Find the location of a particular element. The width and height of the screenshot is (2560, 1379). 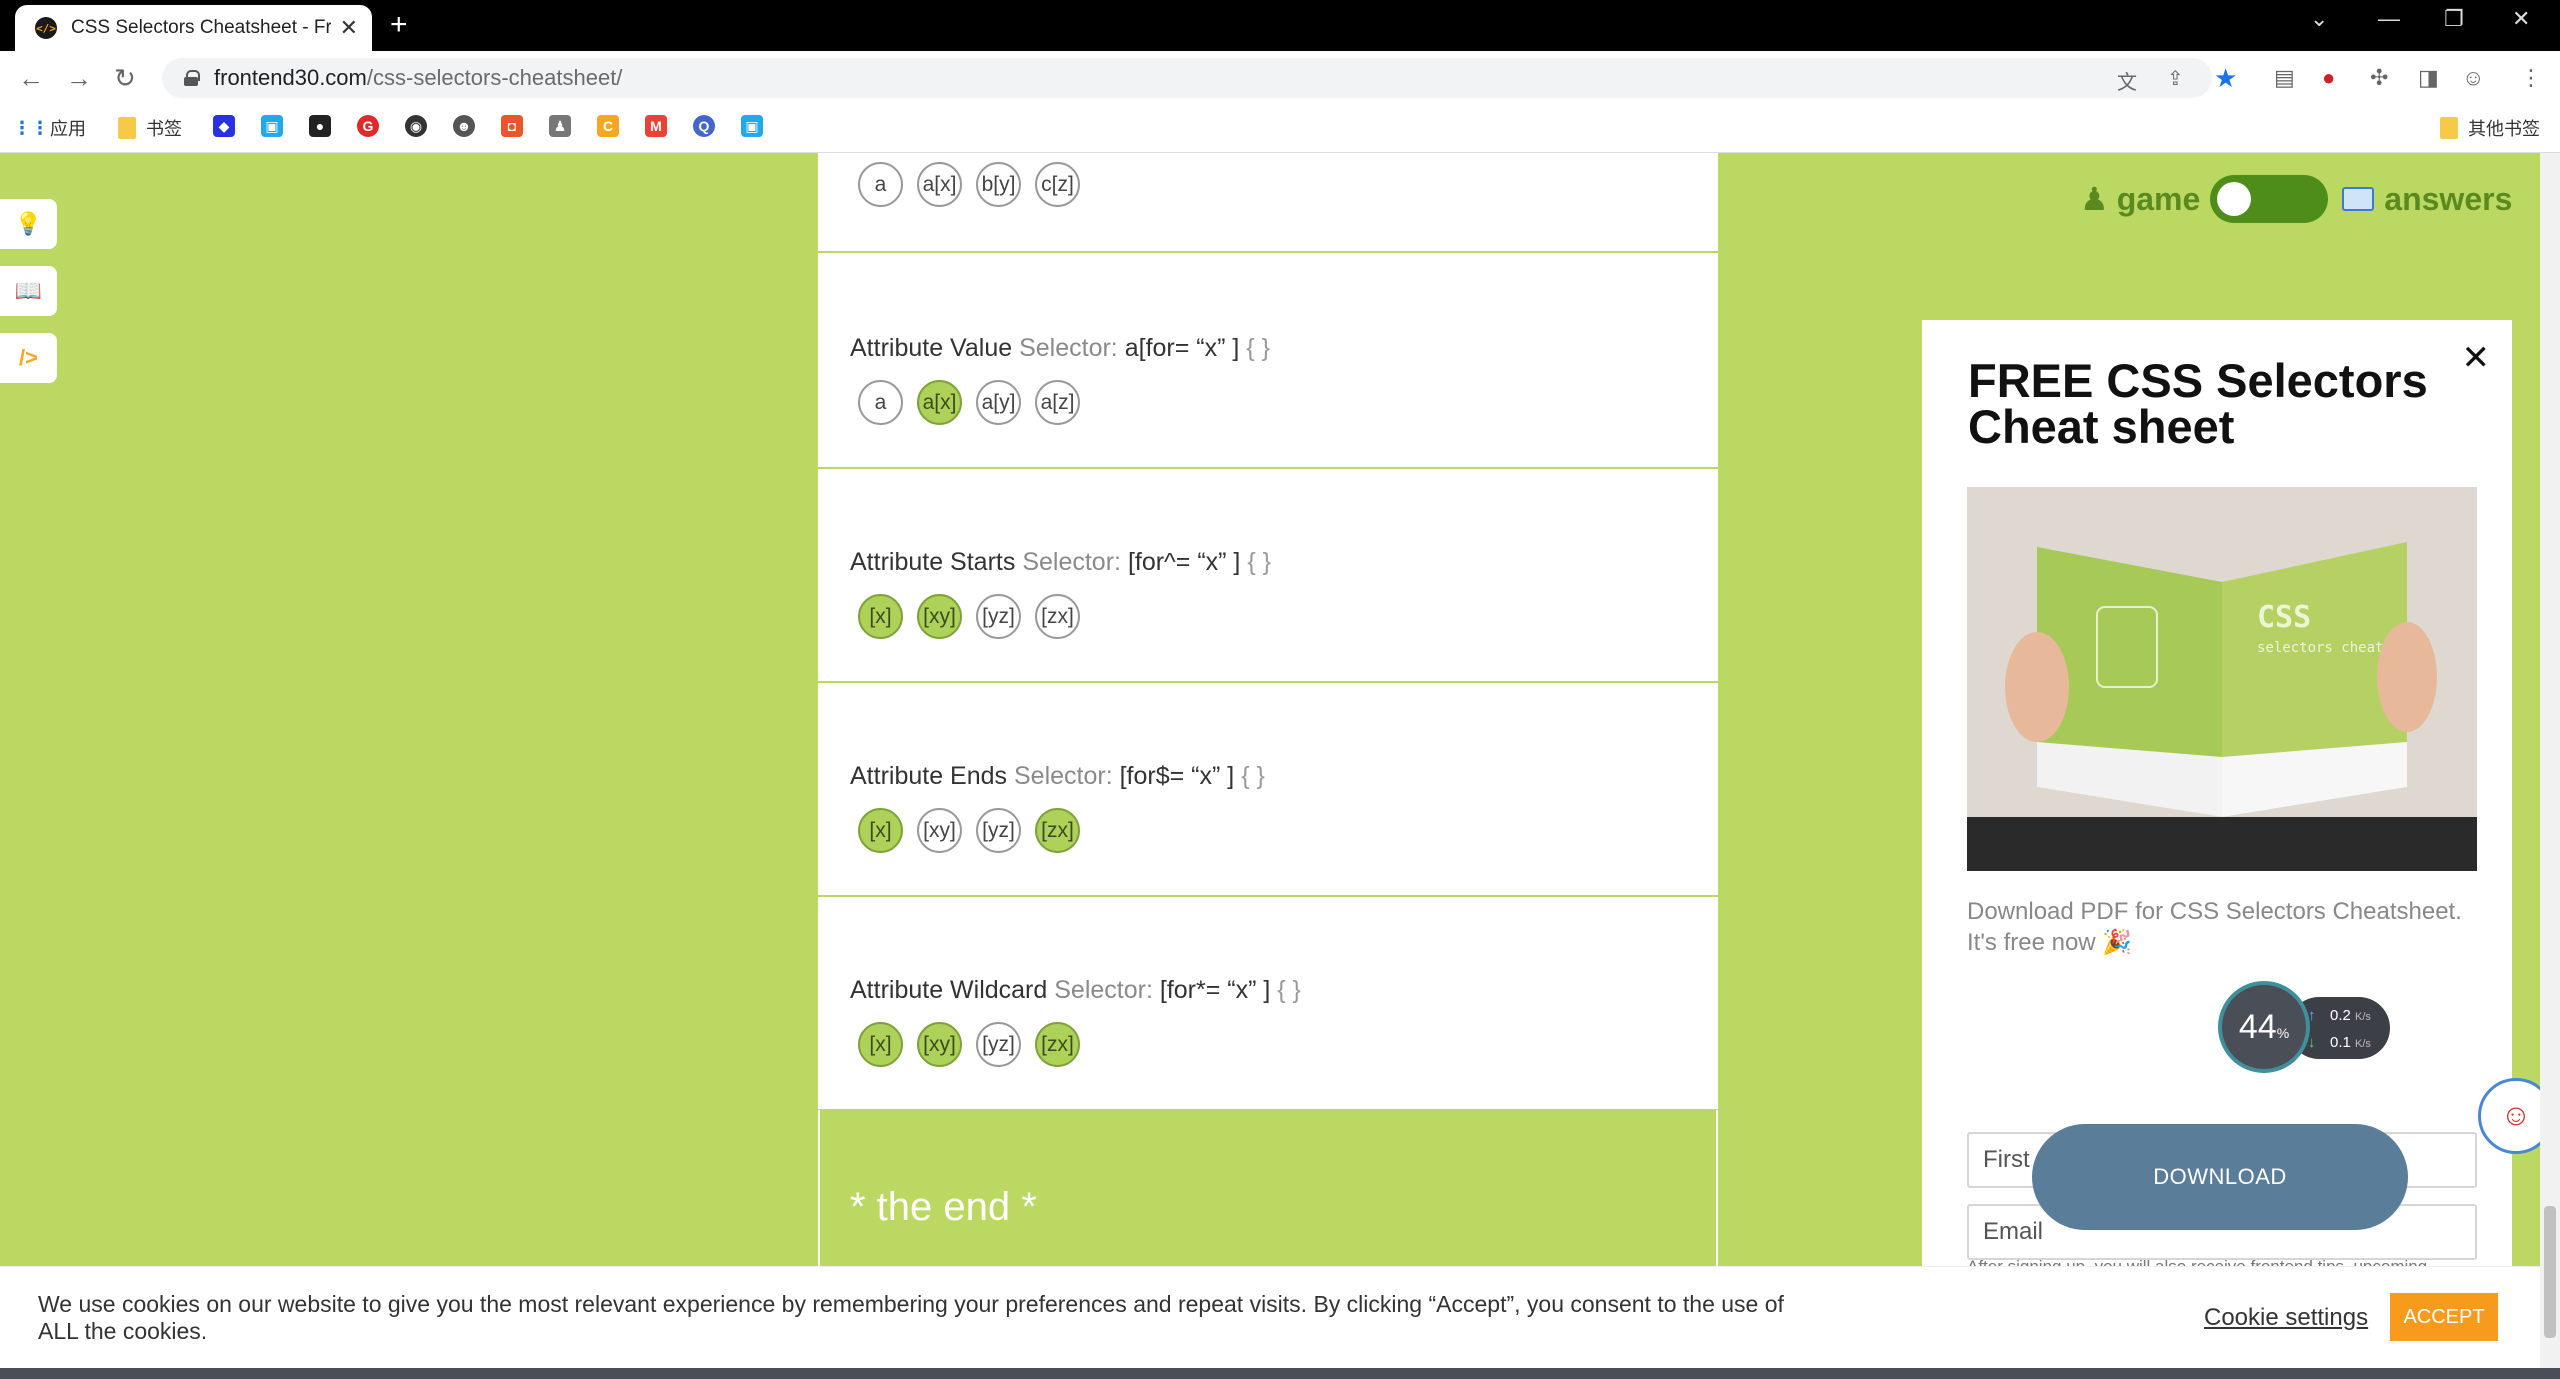

cookie-settings-link: Cookie settings is located at coordinates (2286, 1318).